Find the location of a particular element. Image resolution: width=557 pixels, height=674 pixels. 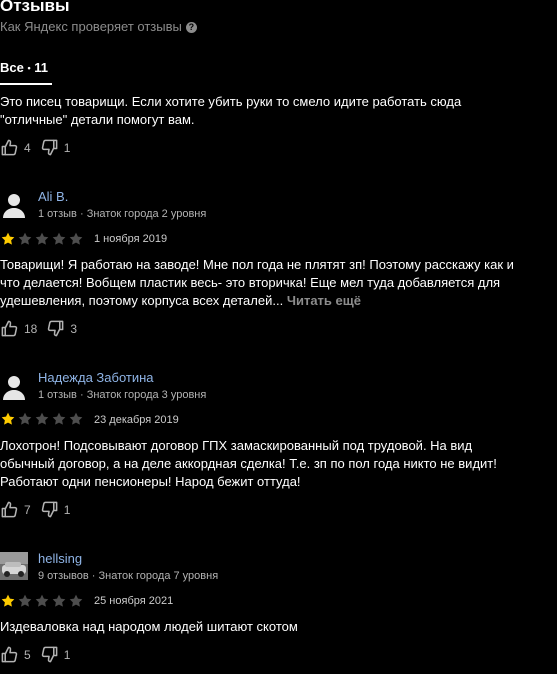

review-votes: 4 1 is located at coordinates (39, 147).